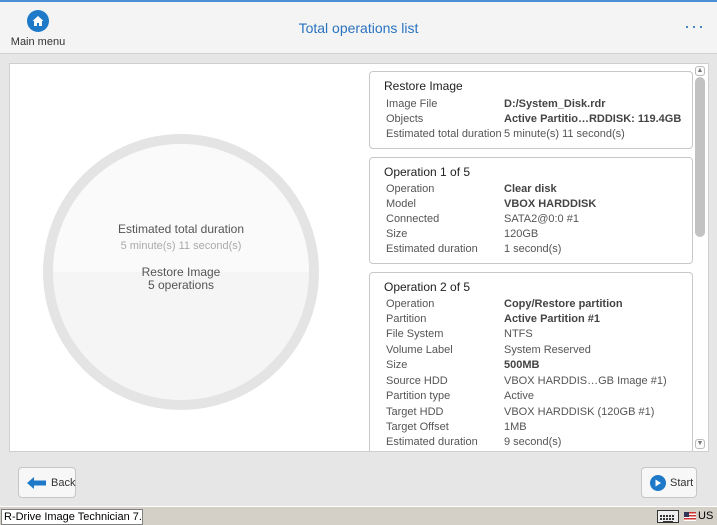  I want to click on detail-row: Partition type Active, so click(536, 397).